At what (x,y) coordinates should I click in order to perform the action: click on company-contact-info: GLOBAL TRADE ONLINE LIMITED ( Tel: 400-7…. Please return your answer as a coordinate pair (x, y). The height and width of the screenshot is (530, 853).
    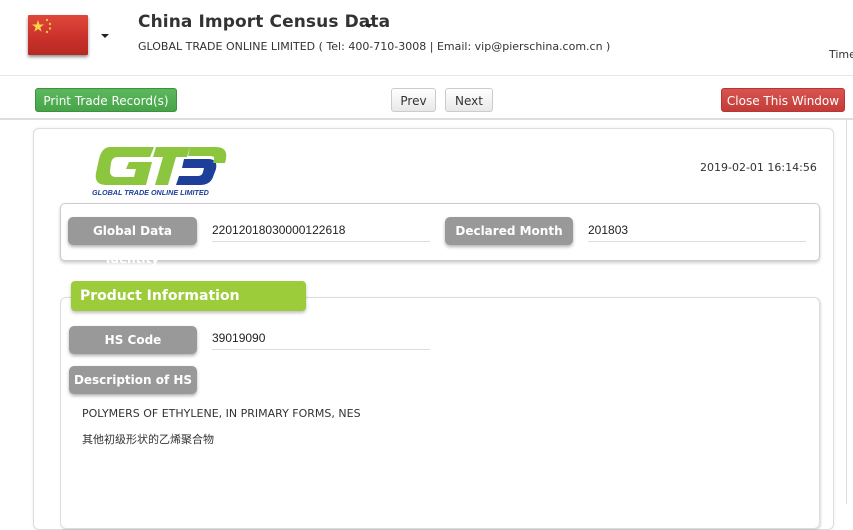
    Looking at the image, I should click on (374, 46).